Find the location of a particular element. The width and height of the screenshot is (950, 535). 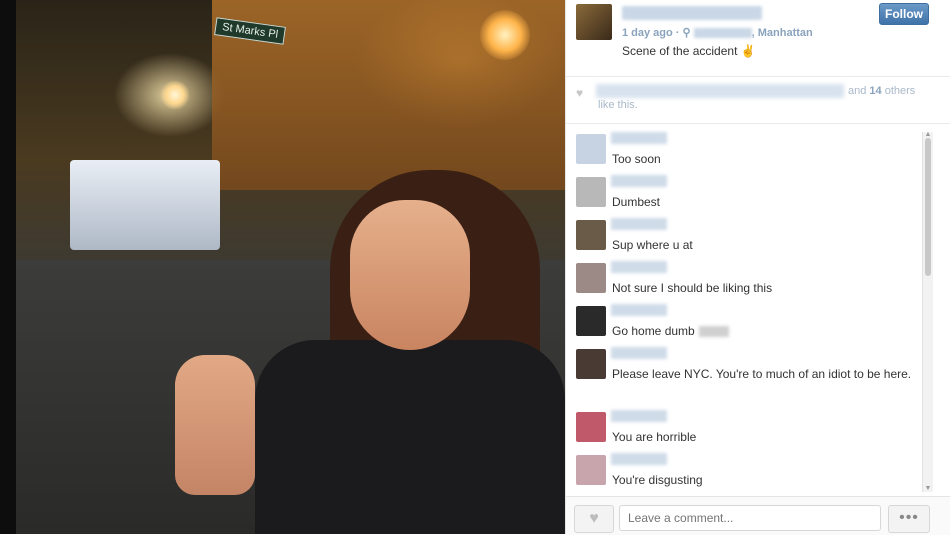

likes-others: and 14 others is located at coordinates (881, 91).